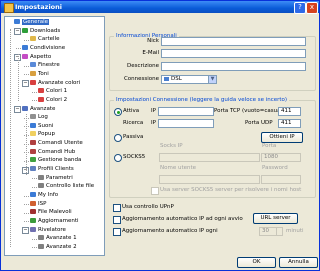 This screenshot has width=320, height=271. I want to click on tree-item: Log, so click(39, 117).